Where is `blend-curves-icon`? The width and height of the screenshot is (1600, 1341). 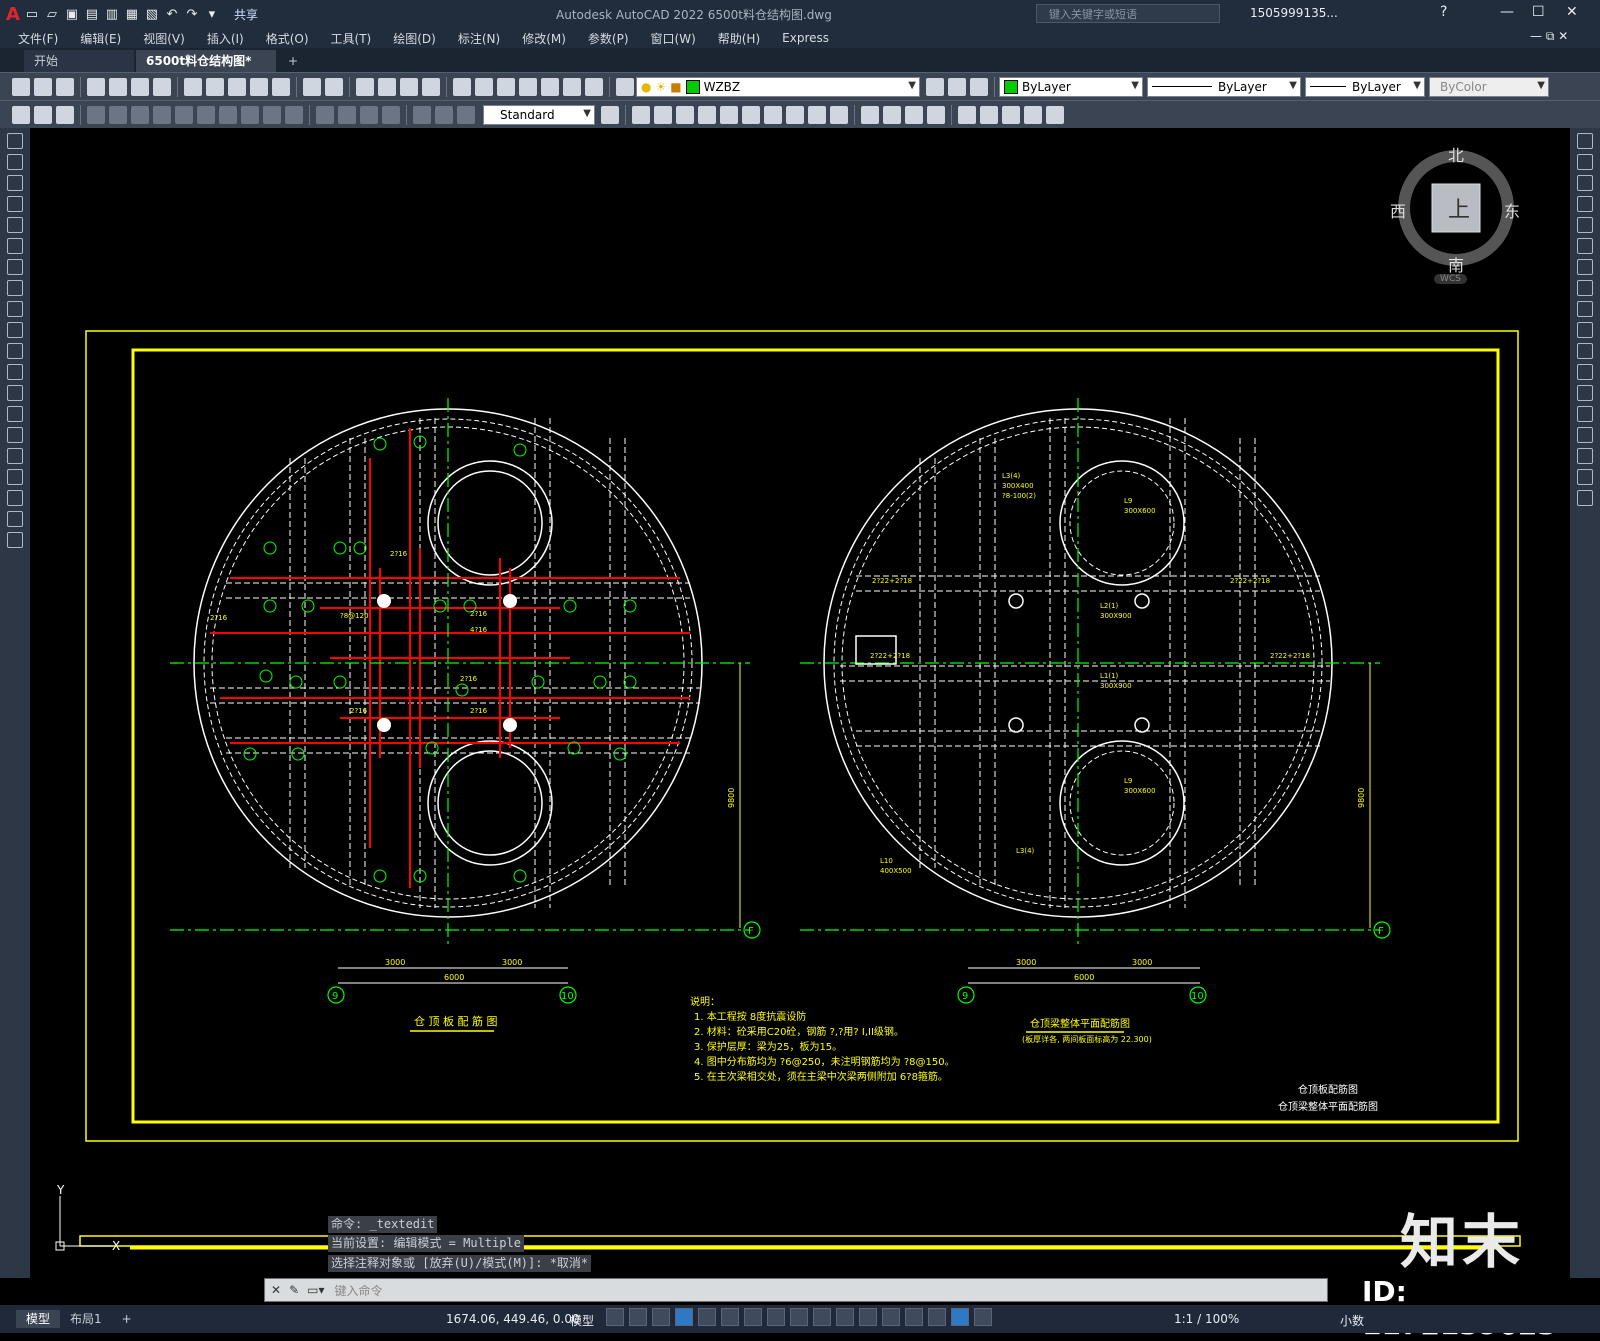 blend-curves-icon is located at coordinates (1585, 477).